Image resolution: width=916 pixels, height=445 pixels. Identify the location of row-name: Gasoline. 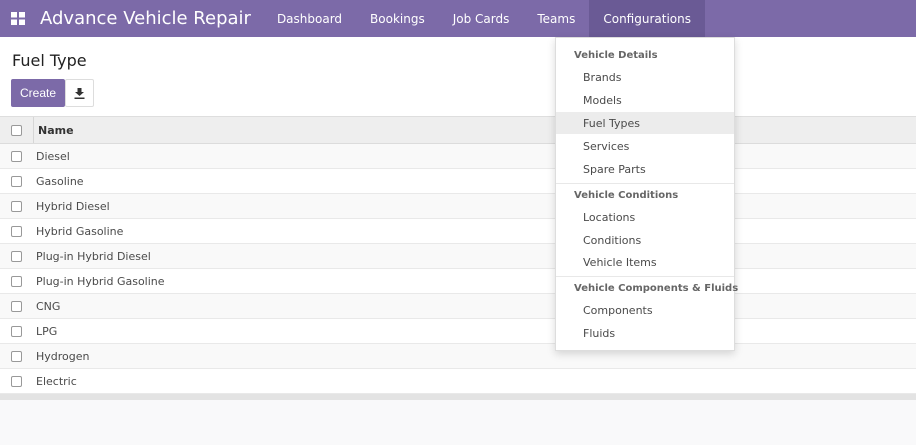
(60, 181).